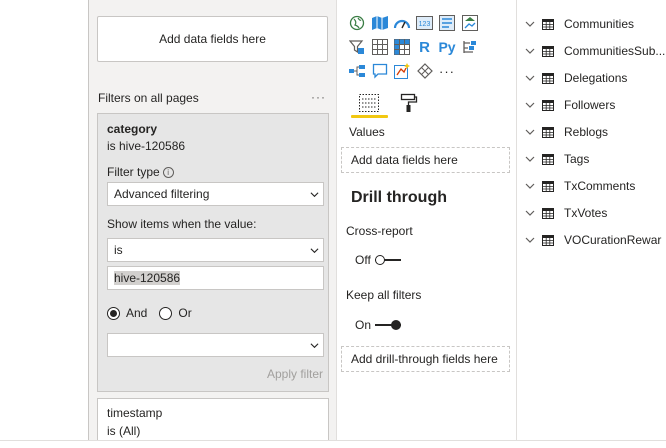 Image resolution: width=666 pixels, height=448 pixels. What do you see at coordinates (318, 97) in the screenshot?
I see `more-options-icon: ···` at bounding box center [318, 97].